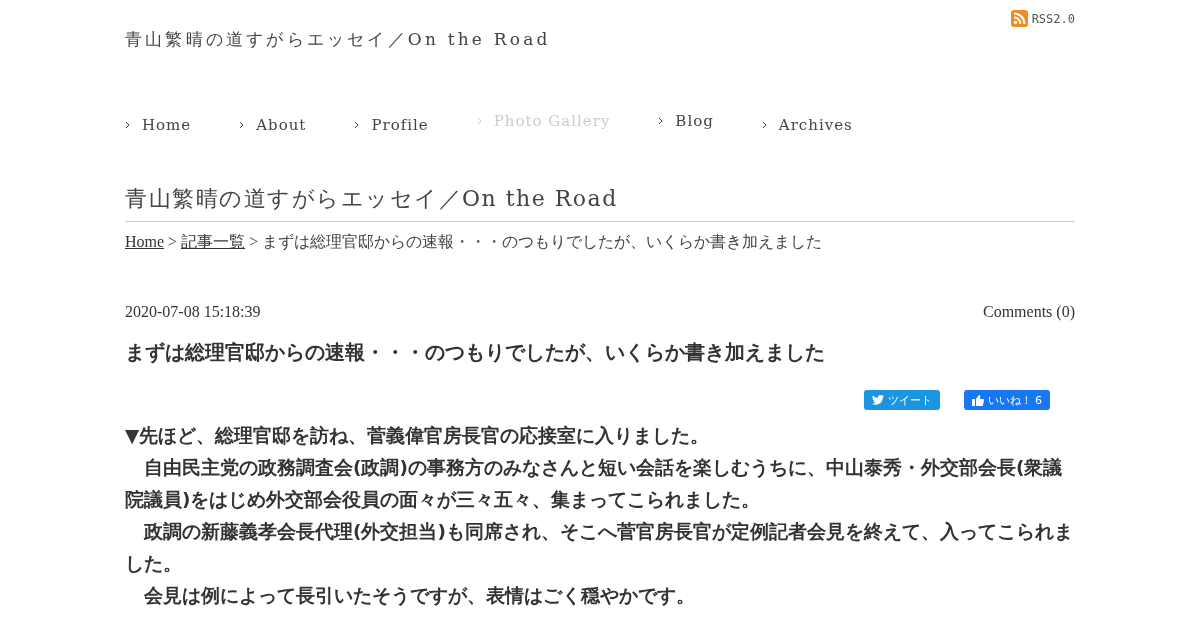 The height and width of the screenshot is (630, 1200). Describe the element at coordinates (599, 548) in the screenshot. I see `body-paragraph: 政調の新藤義孝会長代理(外交担当)も同席され、そこへ菅官房長官が定例記者会見を終えて、入ってこられました。` at that location.